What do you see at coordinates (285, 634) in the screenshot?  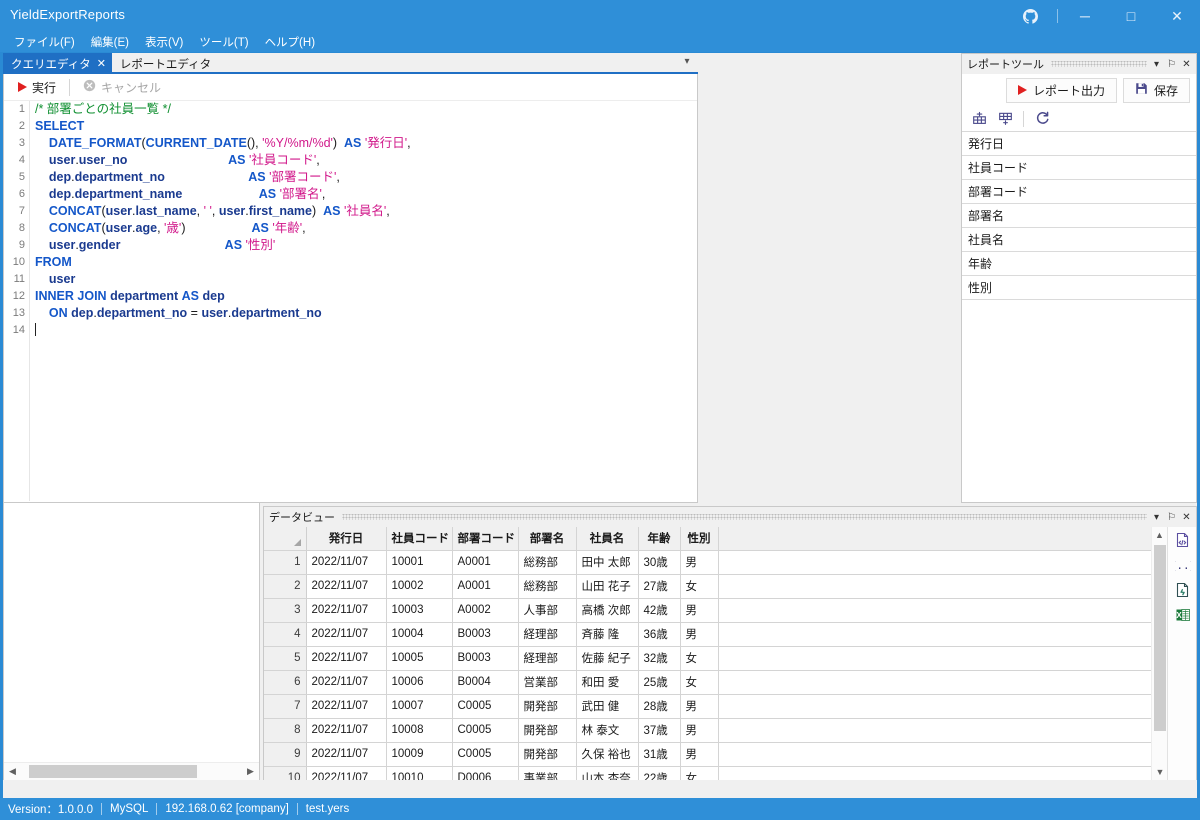 I see `row-number: 4` at bounding box center [285, 634].